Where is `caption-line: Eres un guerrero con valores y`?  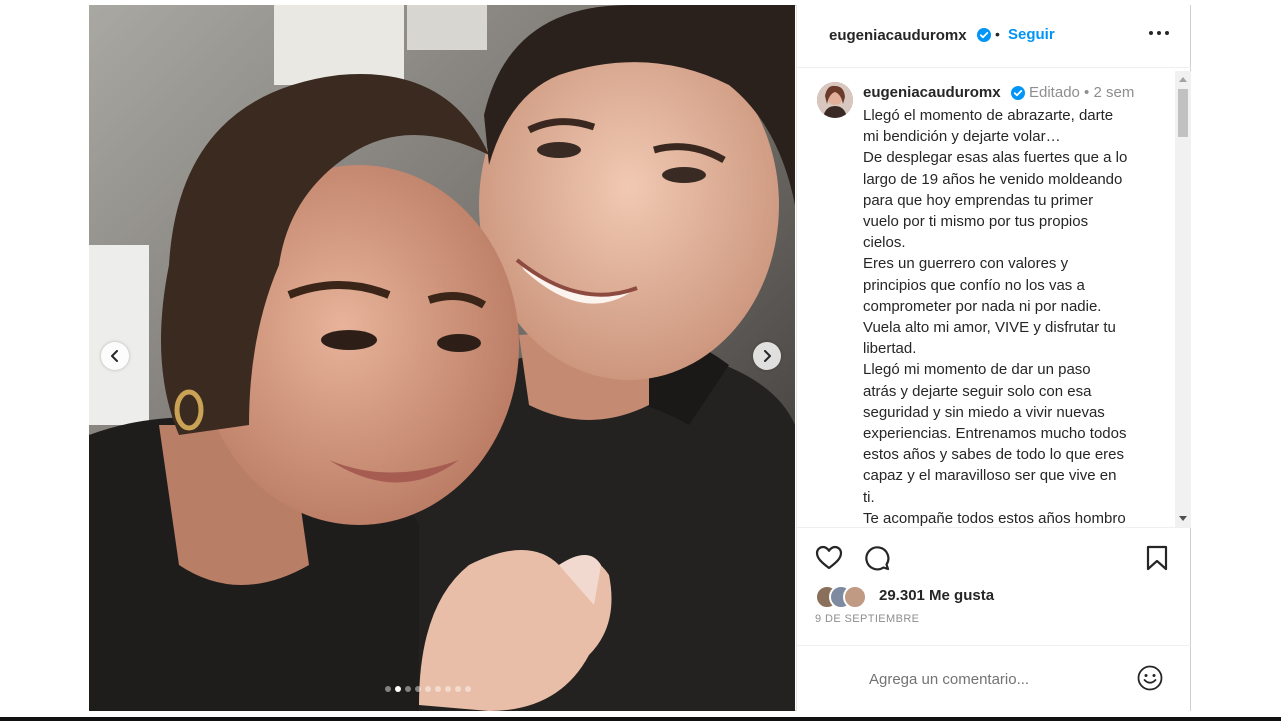
caption-line: Eres un guerrero con valores y is located at coordinates (966, 264).